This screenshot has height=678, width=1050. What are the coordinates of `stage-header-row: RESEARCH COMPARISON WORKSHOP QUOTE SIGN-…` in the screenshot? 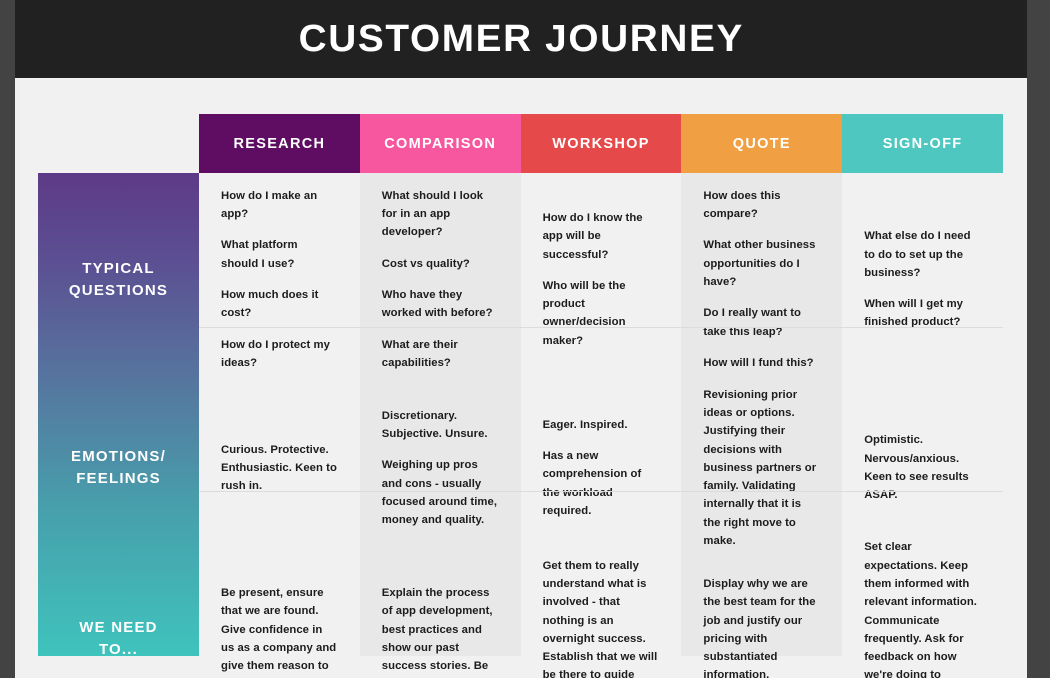 It's located at (601, 143).